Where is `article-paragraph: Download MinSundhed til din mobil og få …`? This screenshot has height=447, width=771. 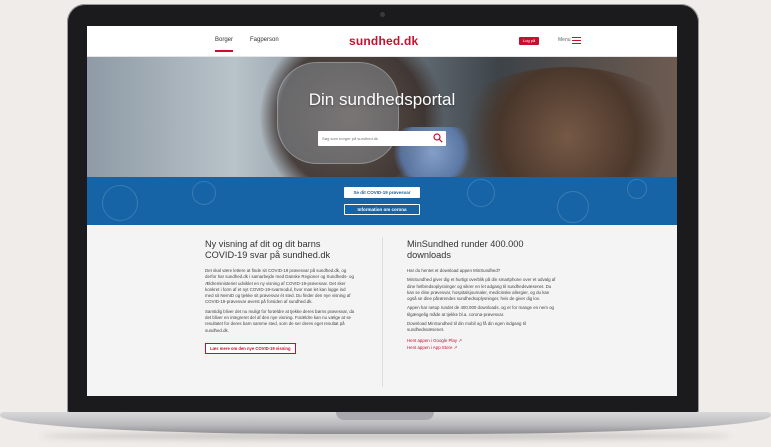
article-paragraph: Download MinSundhed til din mobil og få … is located at coordinates (466, 327).